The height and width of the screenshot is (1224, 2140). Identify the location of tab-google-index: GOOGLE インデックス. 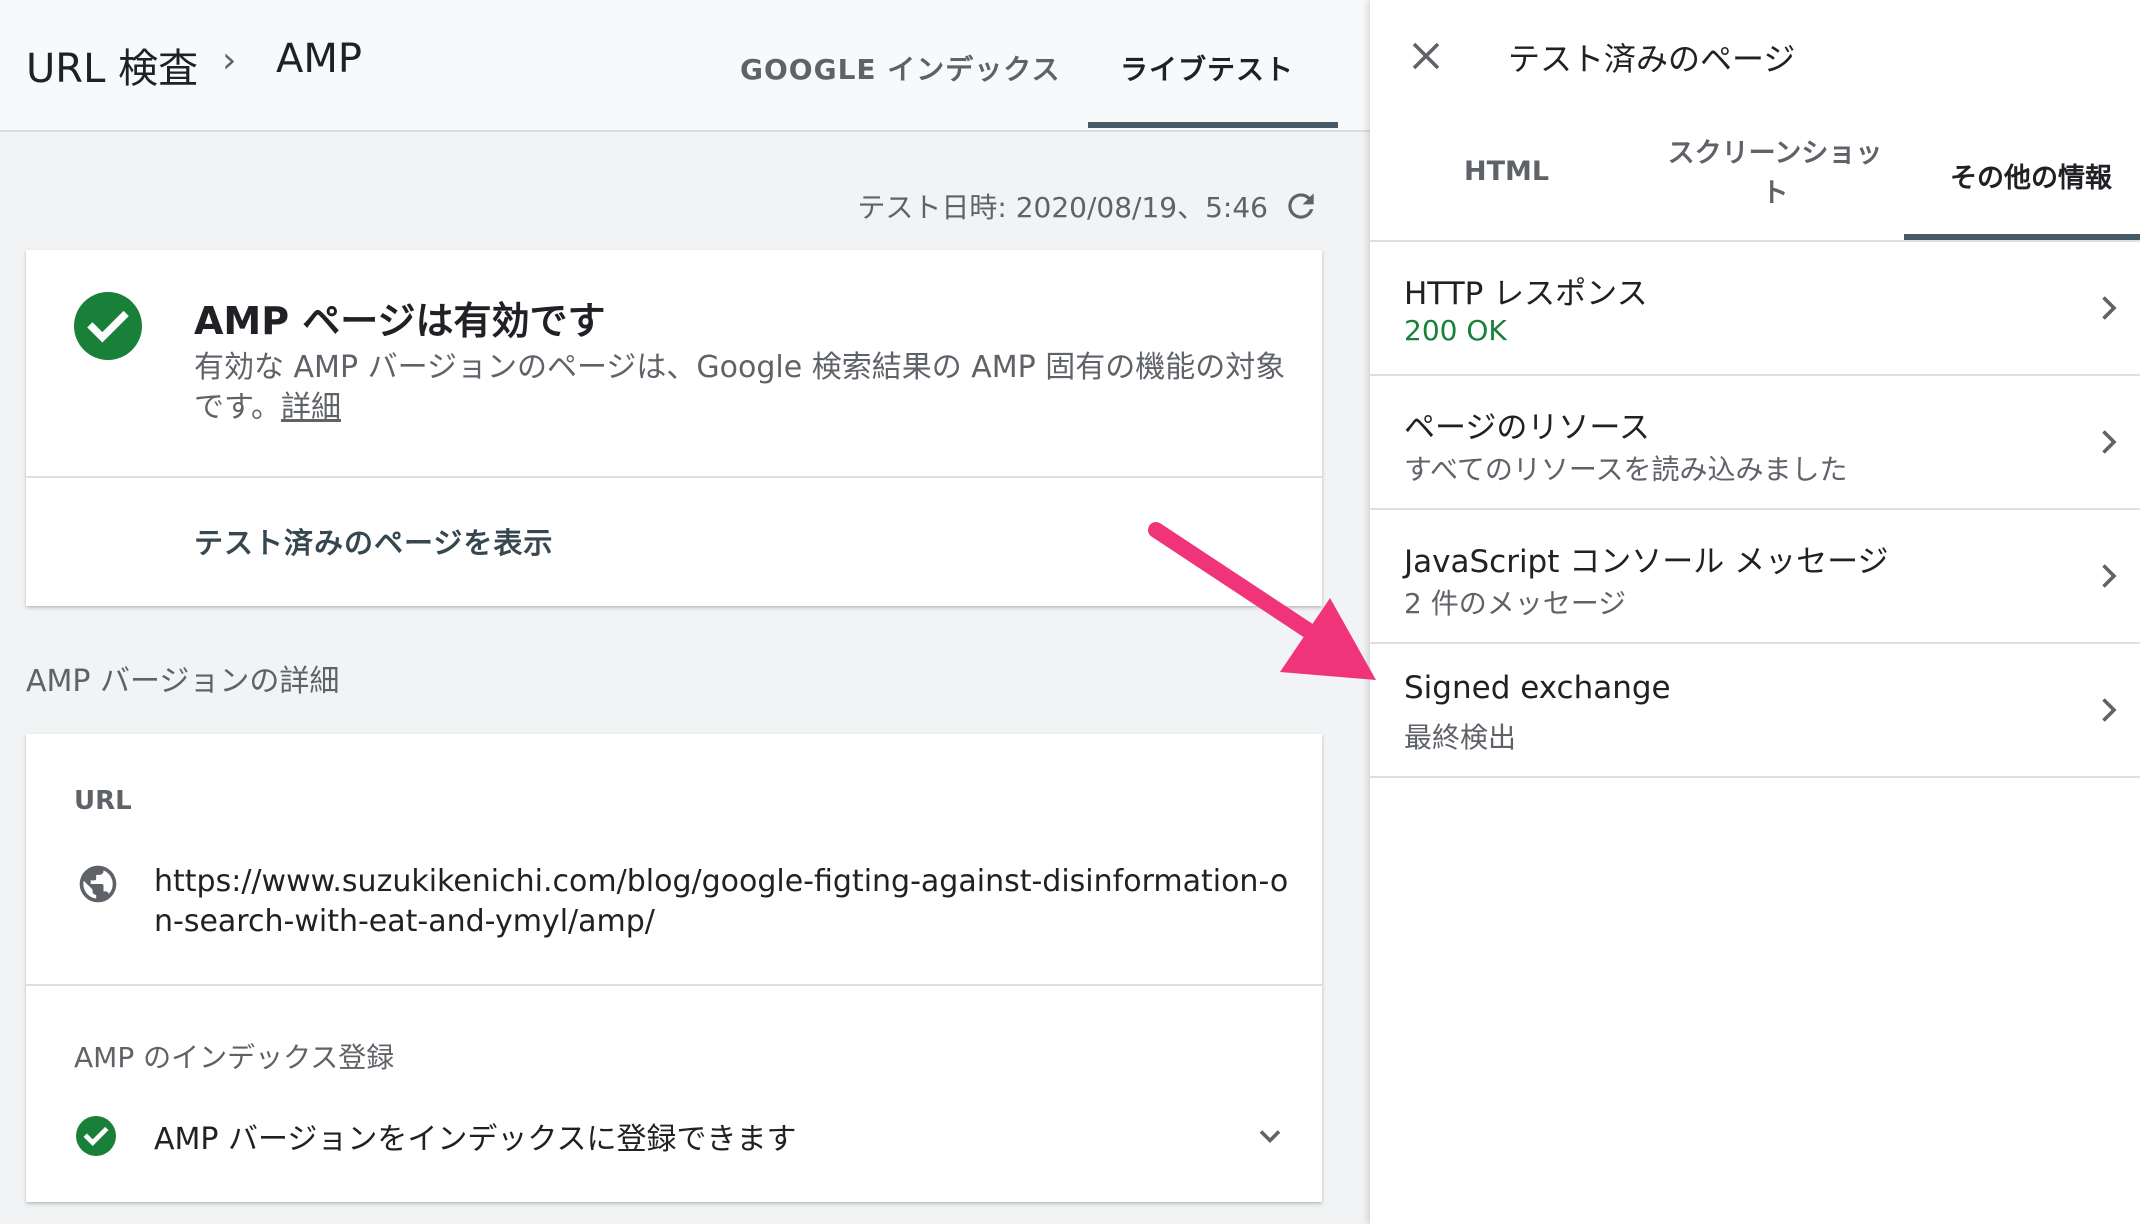
(900, 68).